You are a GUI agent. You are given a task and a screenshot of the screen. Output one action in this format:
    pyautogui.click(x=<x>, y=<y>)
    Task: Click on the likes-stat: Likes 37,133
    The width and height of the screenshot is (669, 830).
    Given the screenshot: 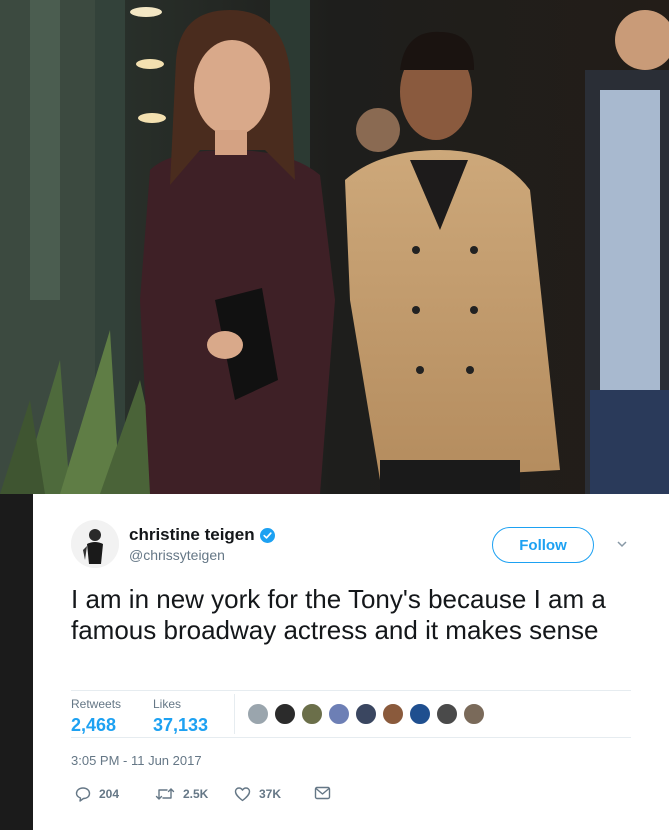 What is the action you would take?
    pyautogui.click(x=180, y=716)
    